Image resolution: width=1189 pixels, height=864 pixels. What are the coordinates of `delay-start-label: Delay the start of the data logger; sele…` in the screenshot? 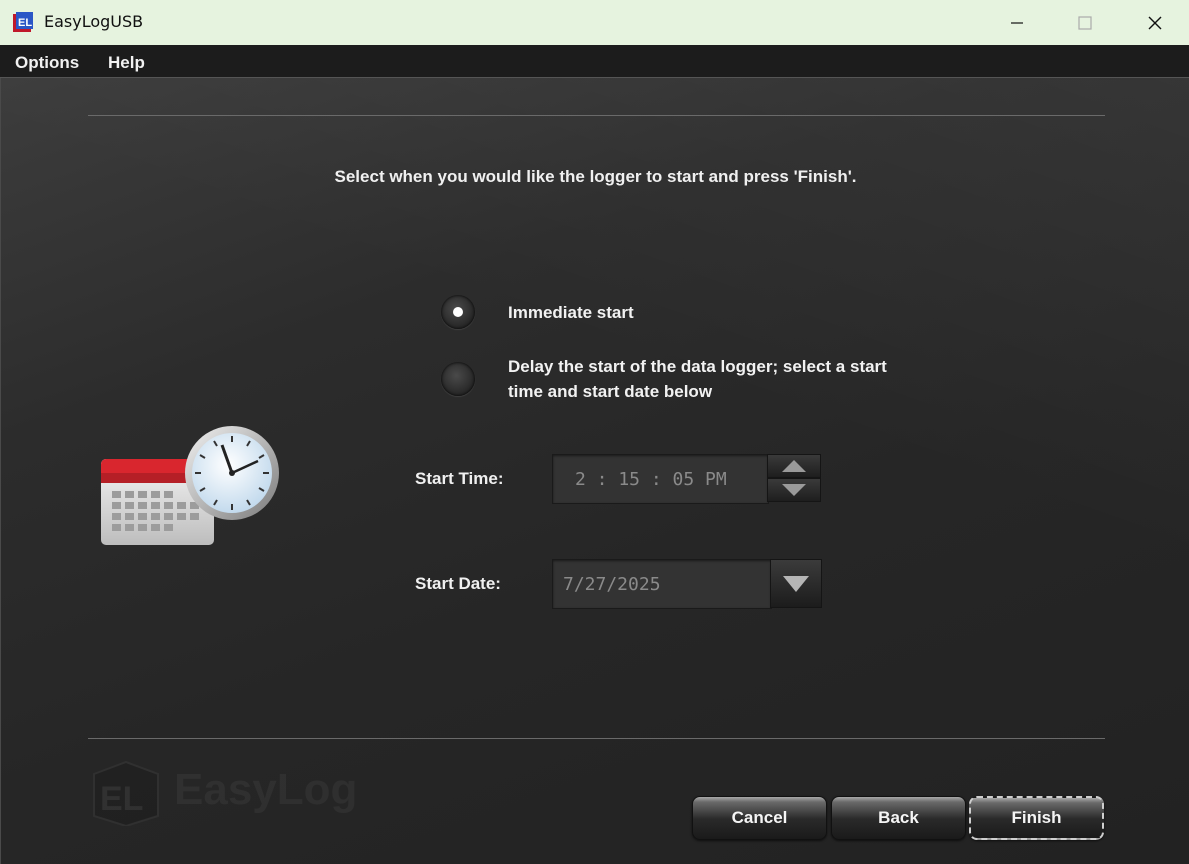 It's located at (698, 379).